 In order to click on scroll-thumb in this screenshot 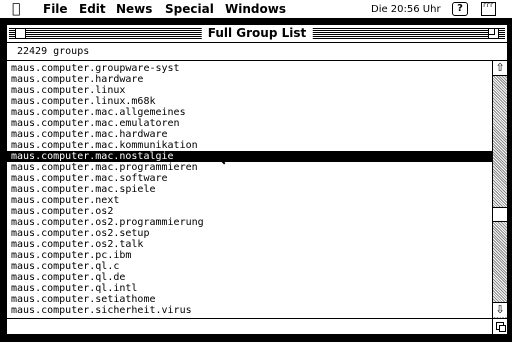, I will do `click(500, 214)`.